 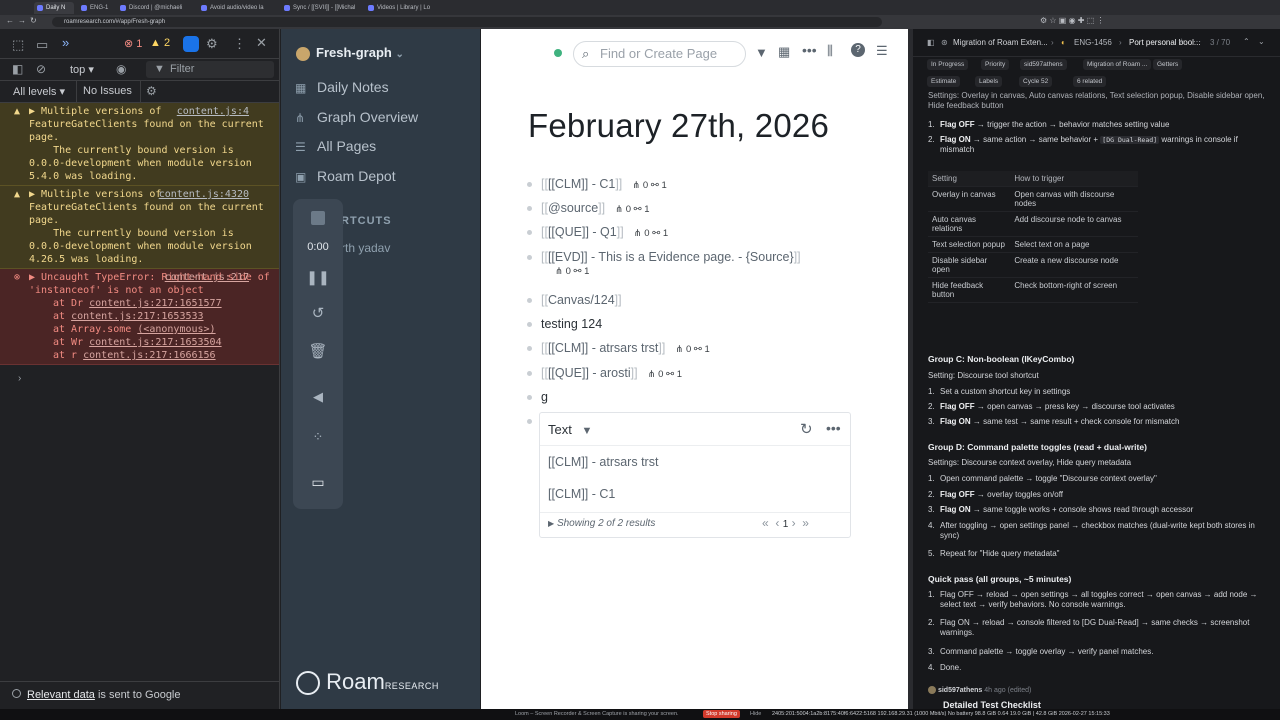 I want to click on camera-icon: ▭, so click(x=318, y=482).